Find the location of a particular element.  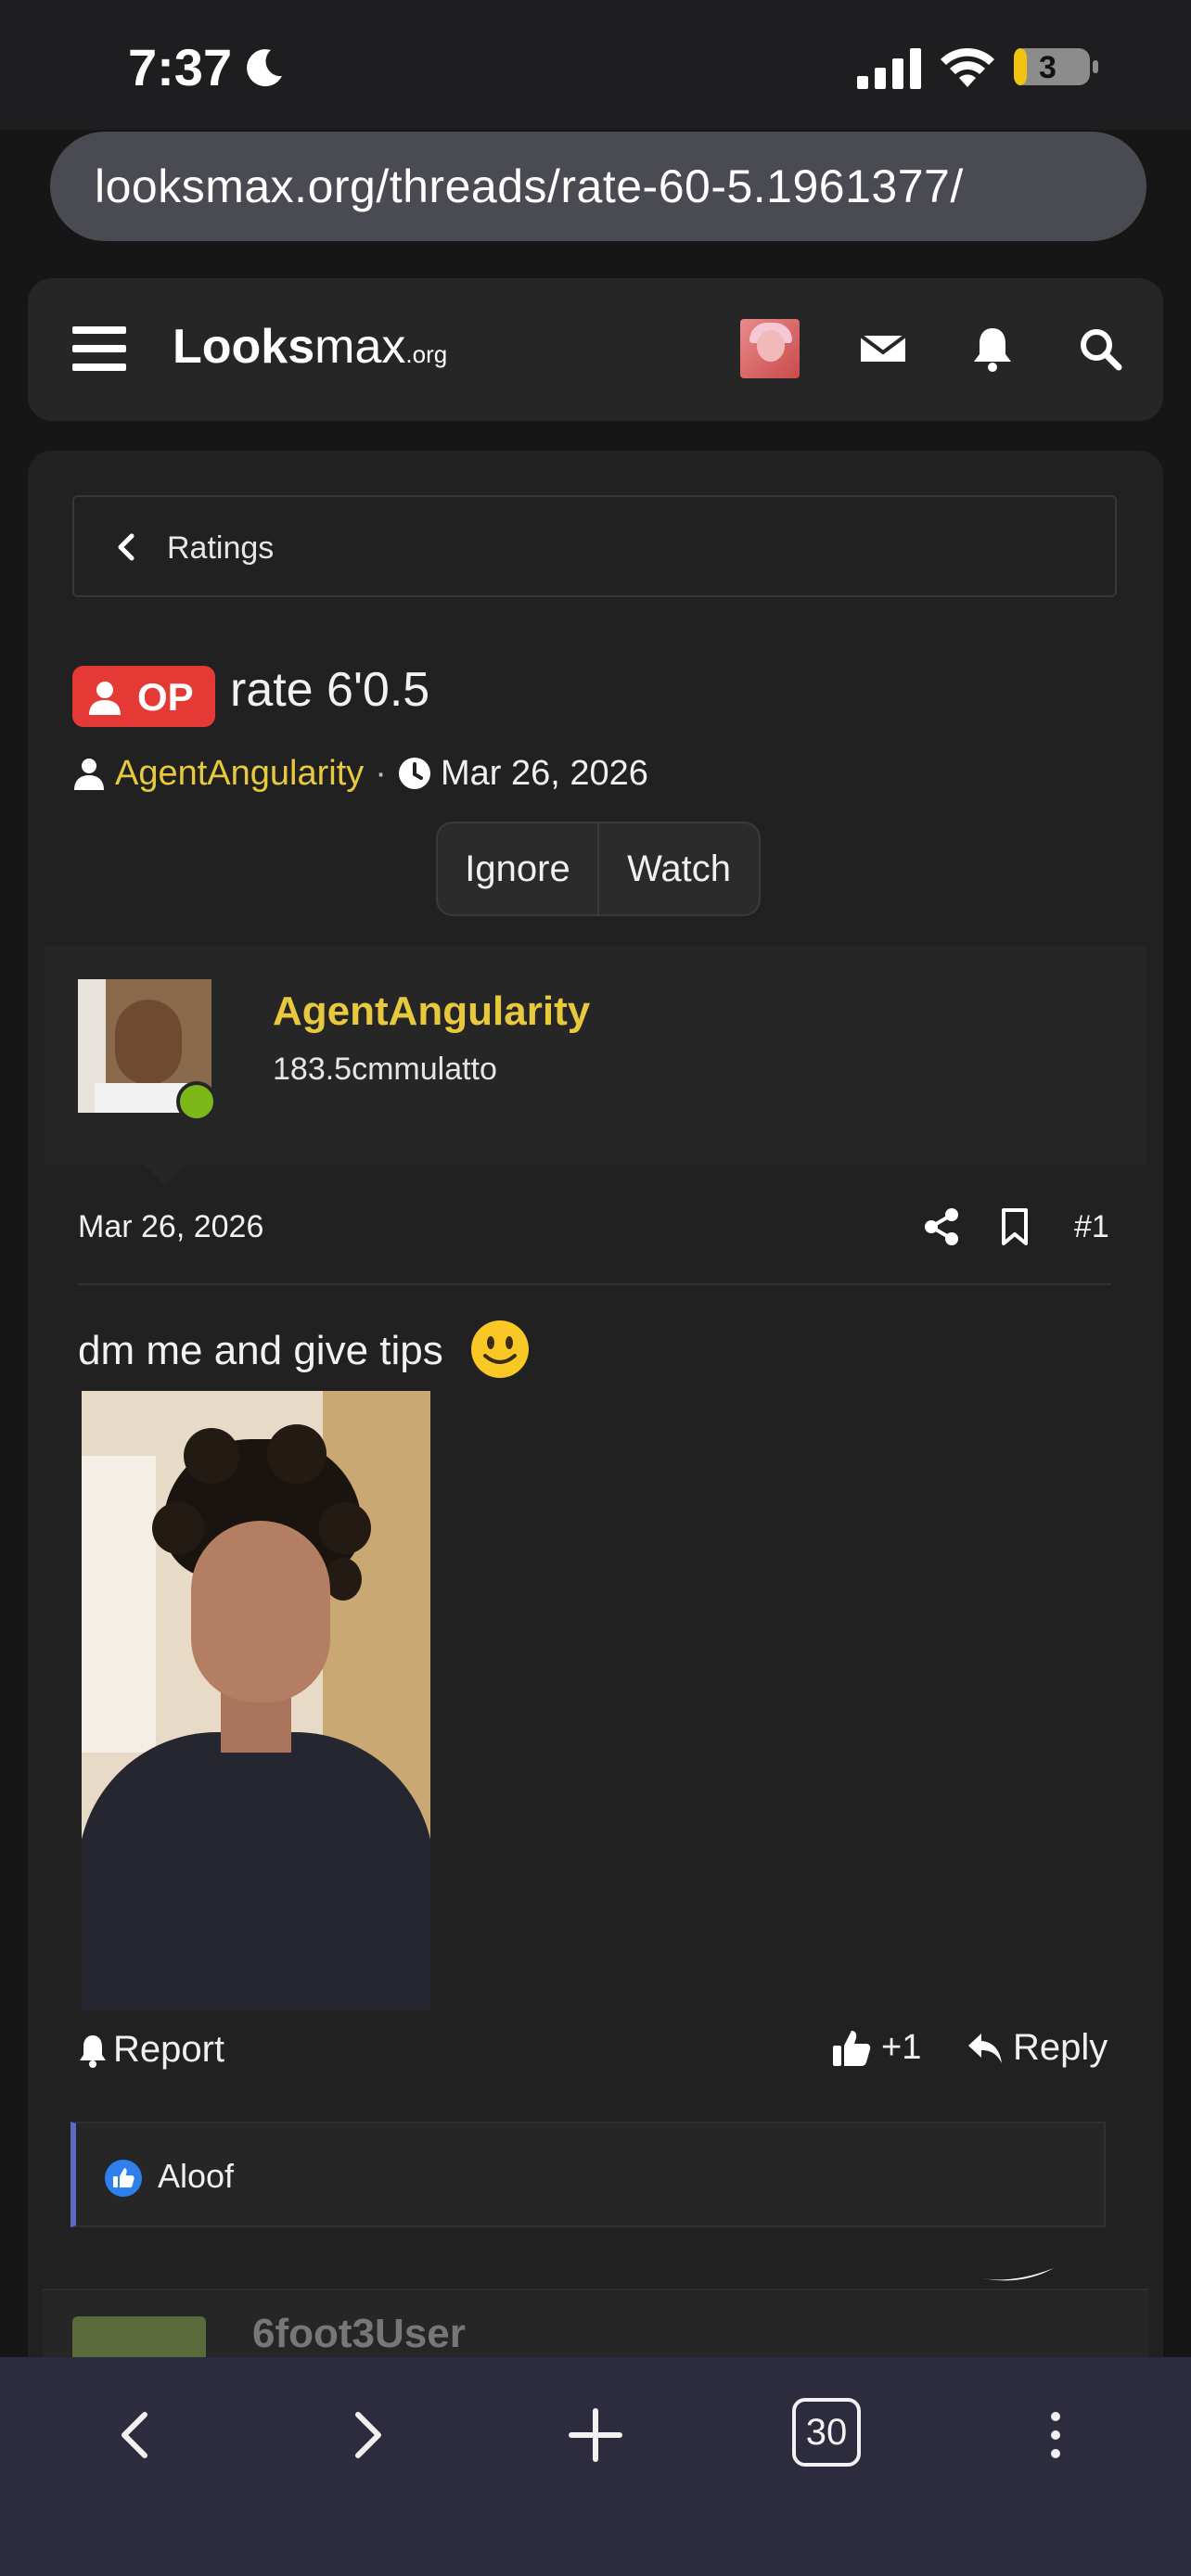

watch-button: Watch is located at coordinates (678, 869).